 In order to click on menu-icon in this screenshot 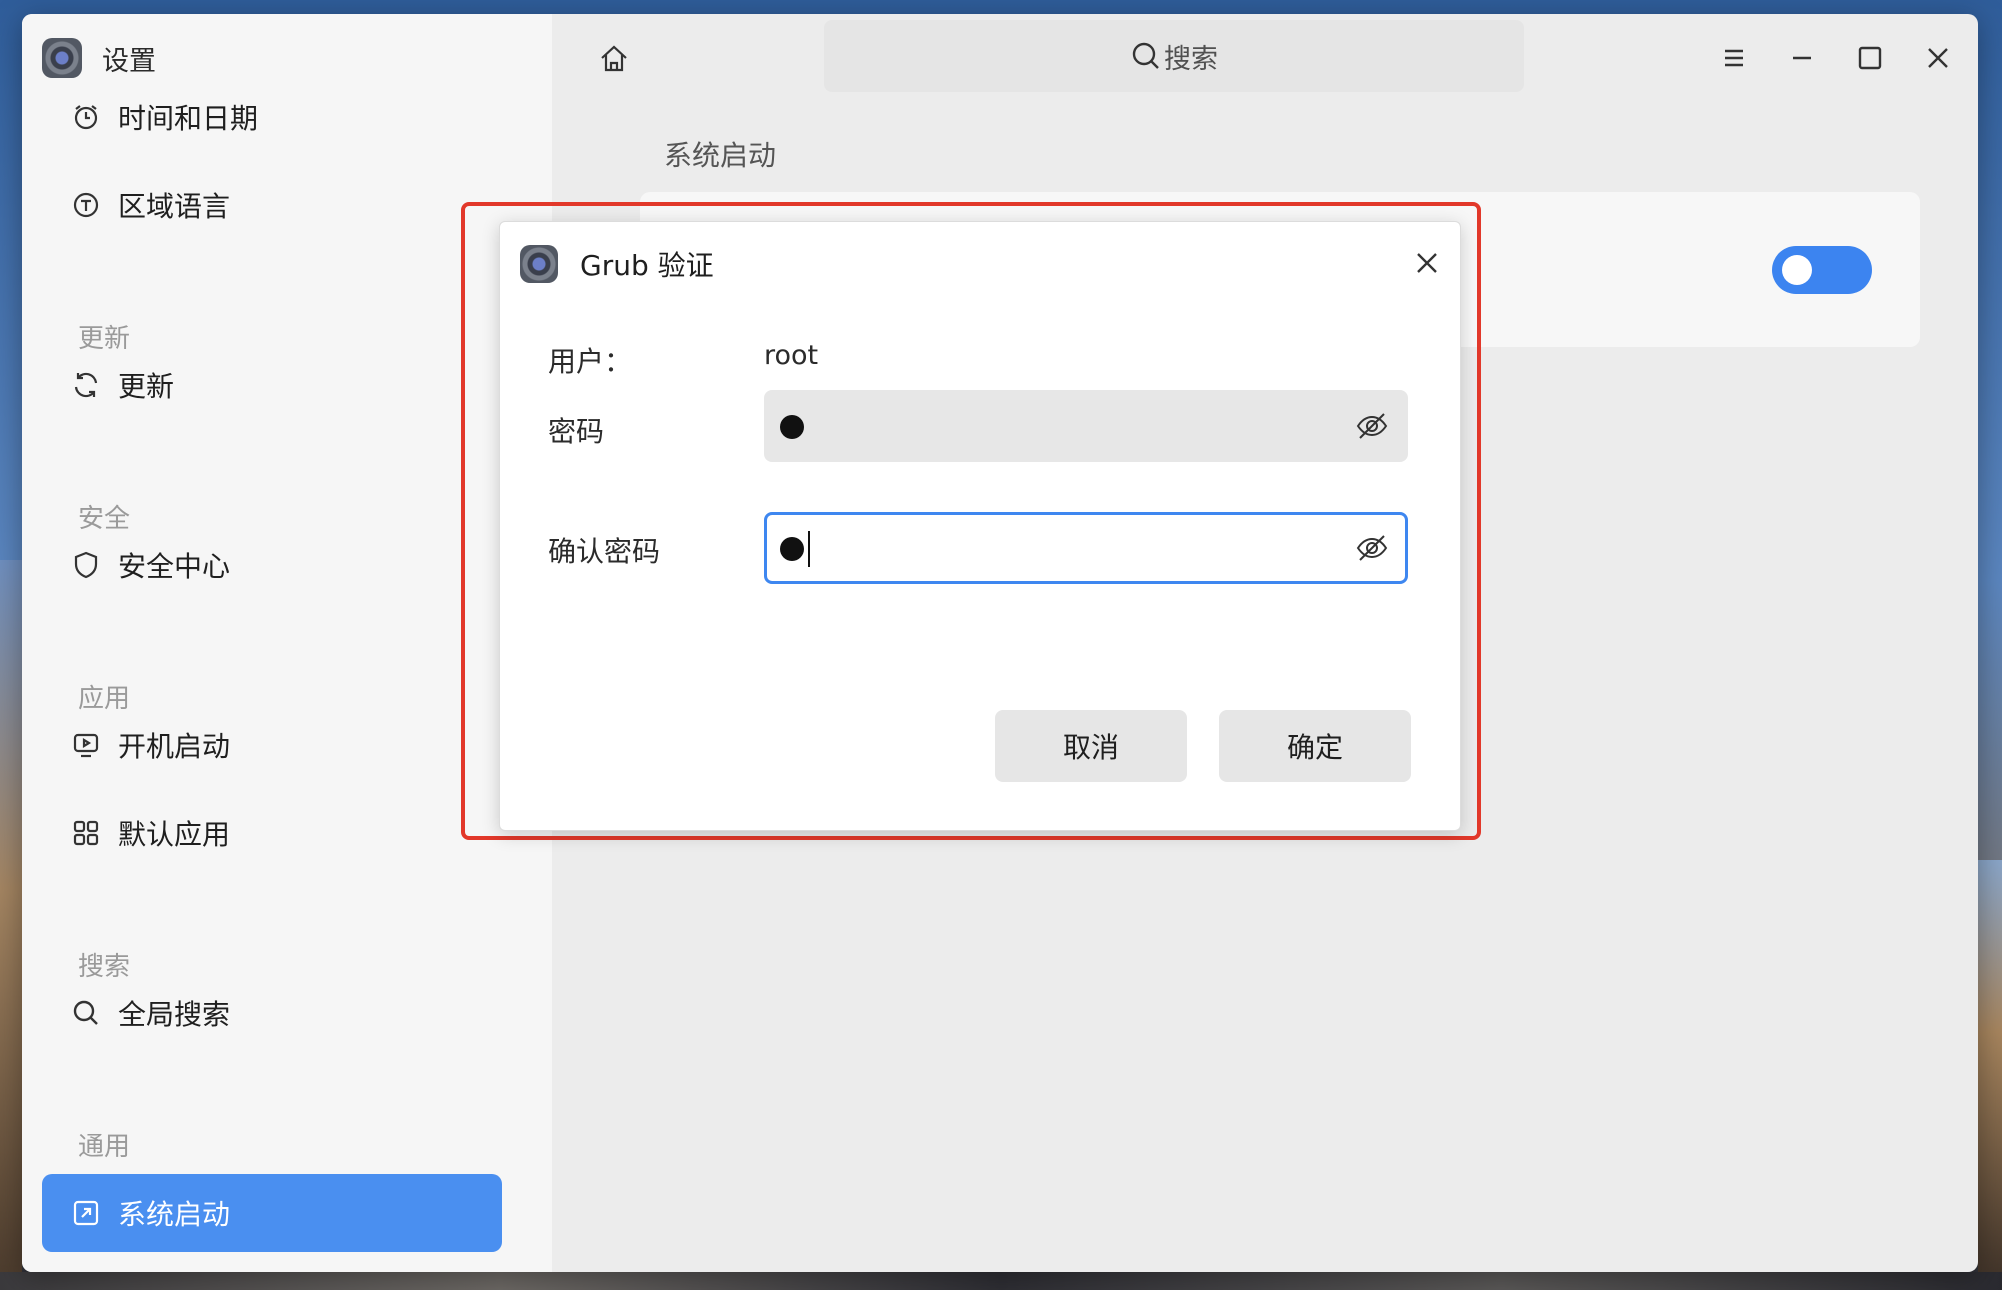, I will do `click(1734, 58)`.